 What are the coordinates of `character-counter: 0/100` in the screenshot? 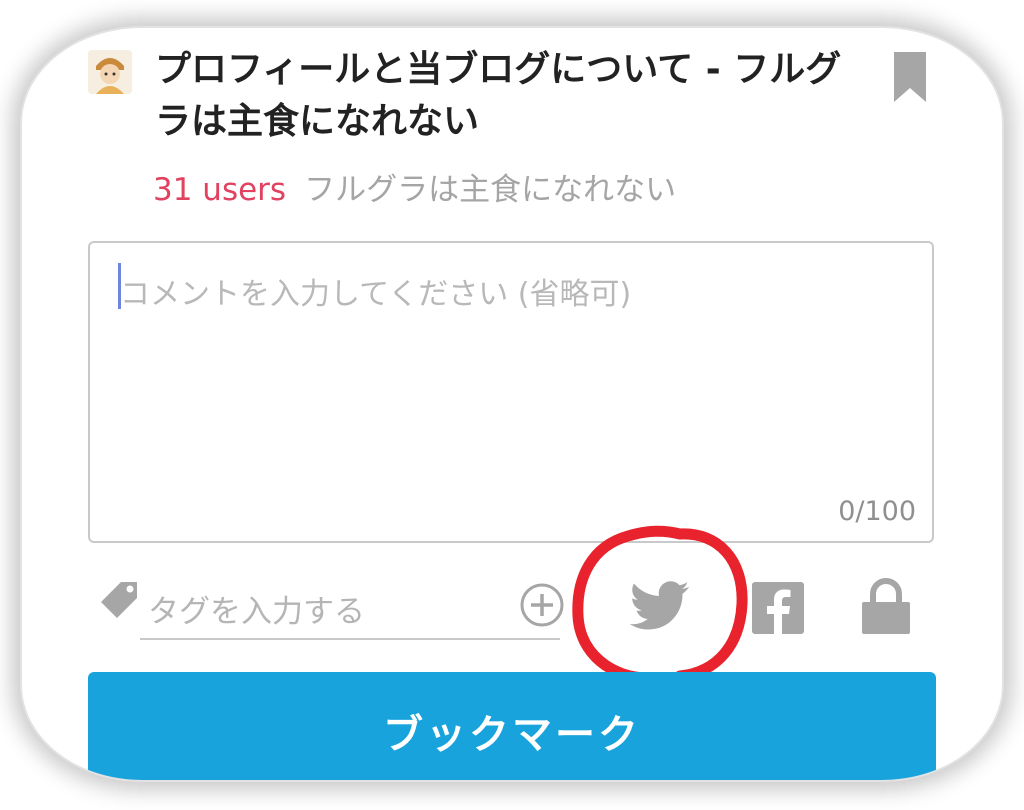 It's located at (877, 511).